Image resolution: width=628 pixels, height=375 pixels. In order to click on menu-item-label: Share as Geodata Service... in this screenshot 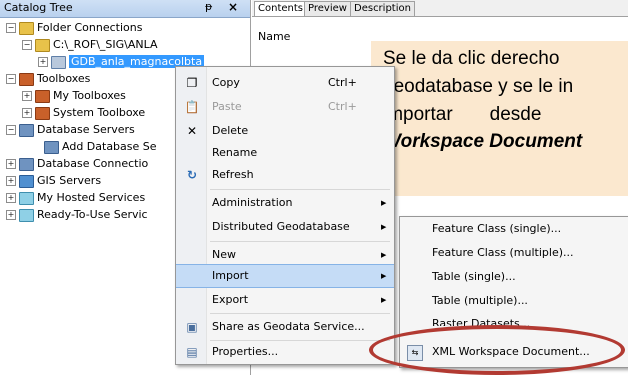, I will do `click(288, 326)`.